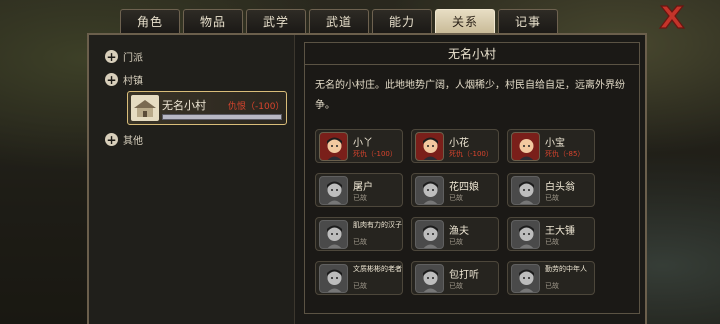  Describe the element at coordinates (276, 21) in the screenshot. I see `tab-martial-skills: 武学` at that location.